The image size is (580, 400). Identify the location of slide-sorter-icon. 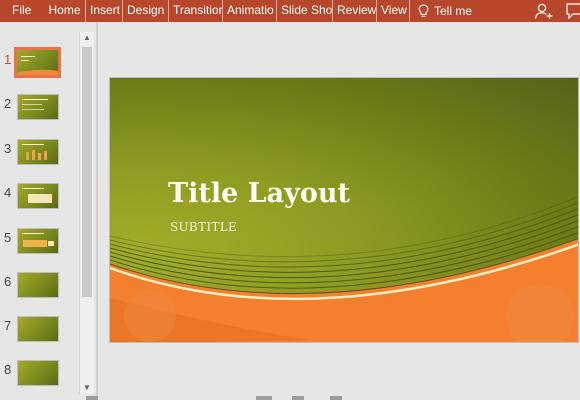
(298, 398).